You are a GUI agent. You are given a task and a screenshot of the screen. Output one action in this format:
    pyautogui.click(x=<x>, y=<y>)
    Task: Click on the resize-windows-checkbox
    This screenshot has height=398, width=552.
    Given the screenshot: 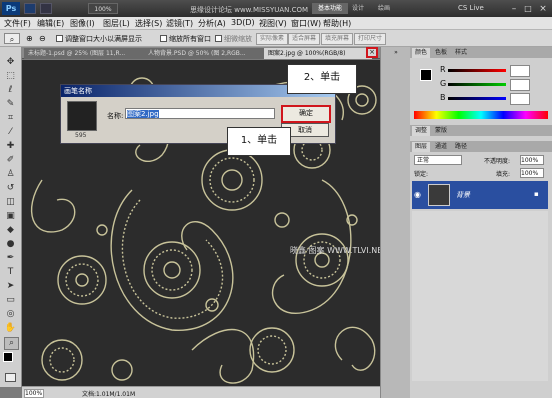 What is the action you would take?
    pyautogui.click(x=59, y=38)
    